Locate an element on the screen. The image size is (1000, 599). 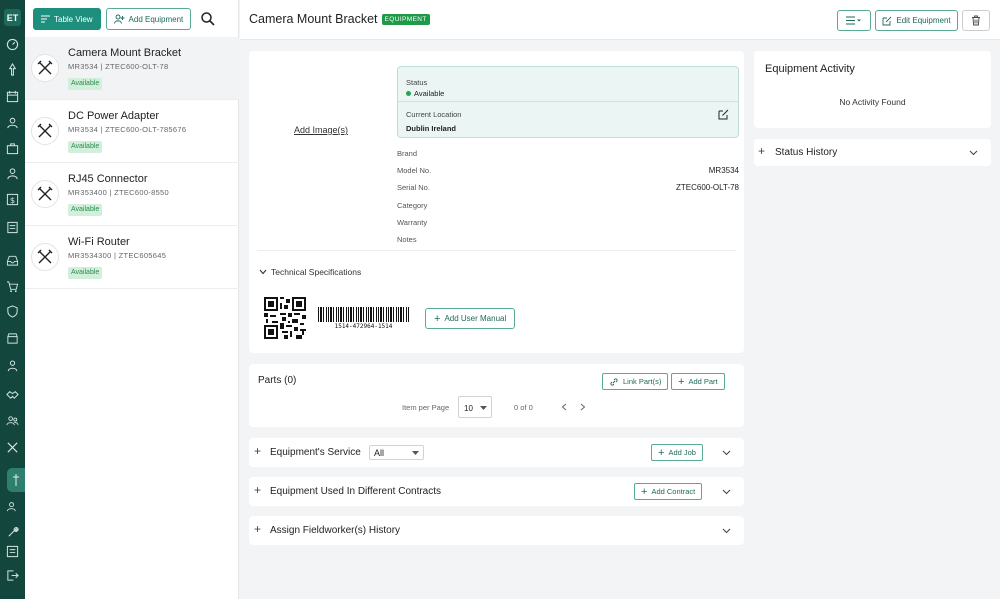
briefcase-icon is located at coordinates (12, 148).